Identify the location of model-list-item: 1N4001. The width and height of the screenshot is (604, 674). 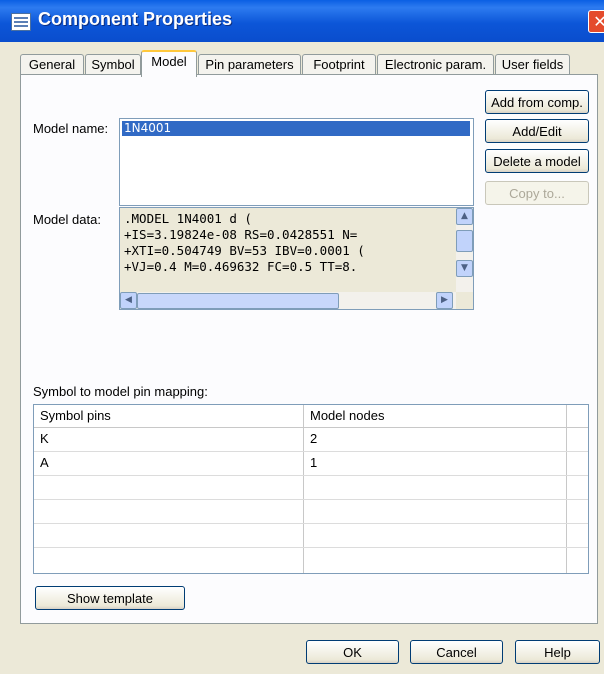
(296, 128).